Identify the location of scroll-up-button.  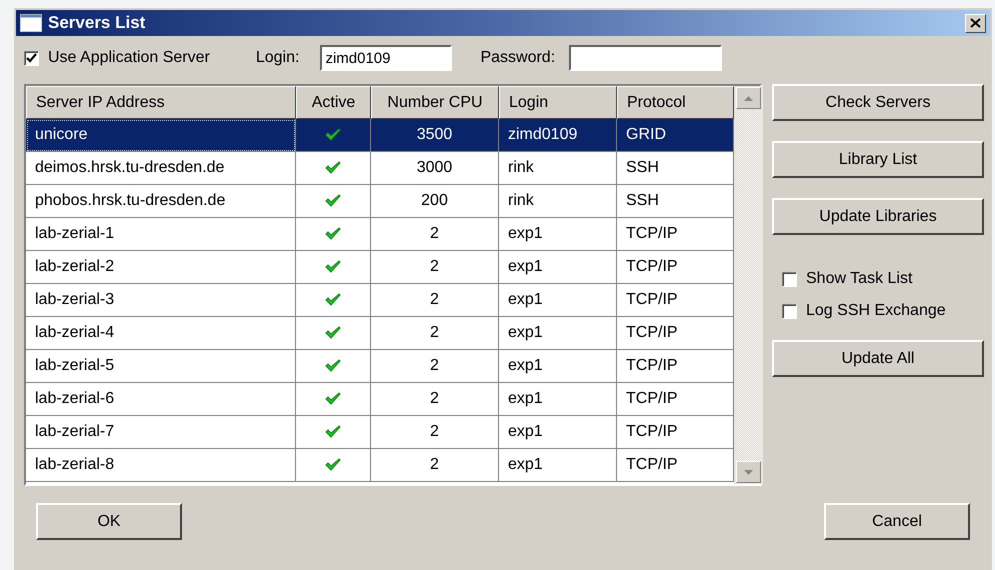
(748, 98).